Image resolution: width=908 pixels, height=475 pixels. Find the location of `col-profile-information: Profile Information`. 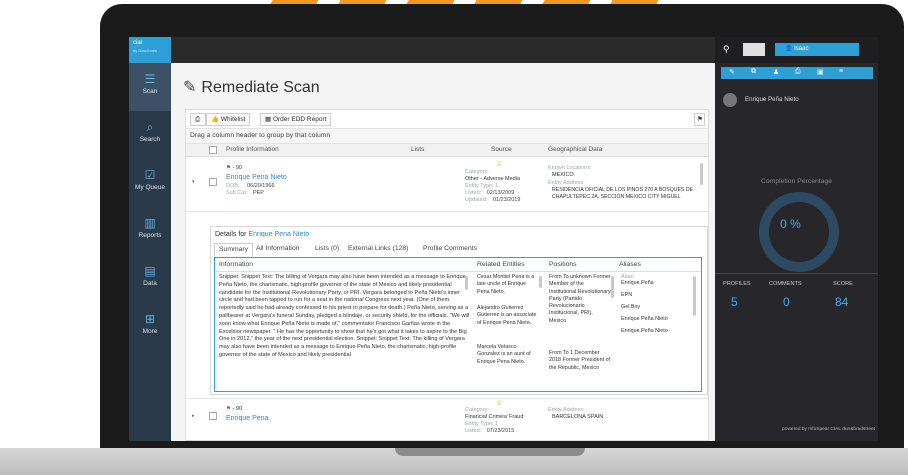

col-profile-information: Profile Information is located at coordinates (252, 149).